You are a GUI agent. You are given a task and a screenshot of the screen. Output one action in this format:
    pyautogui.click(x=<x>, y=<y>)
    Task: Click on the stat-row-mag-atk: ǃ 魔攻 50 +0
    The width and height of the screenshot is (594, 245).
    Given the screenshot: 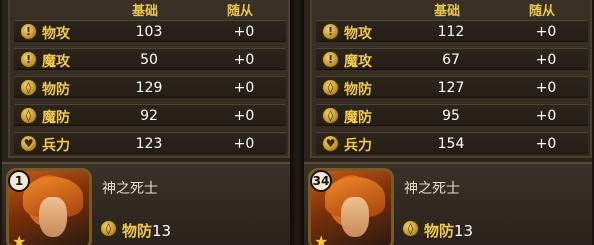 What is the action you would take?
    pyautogui.click(x=150, y=59)
    